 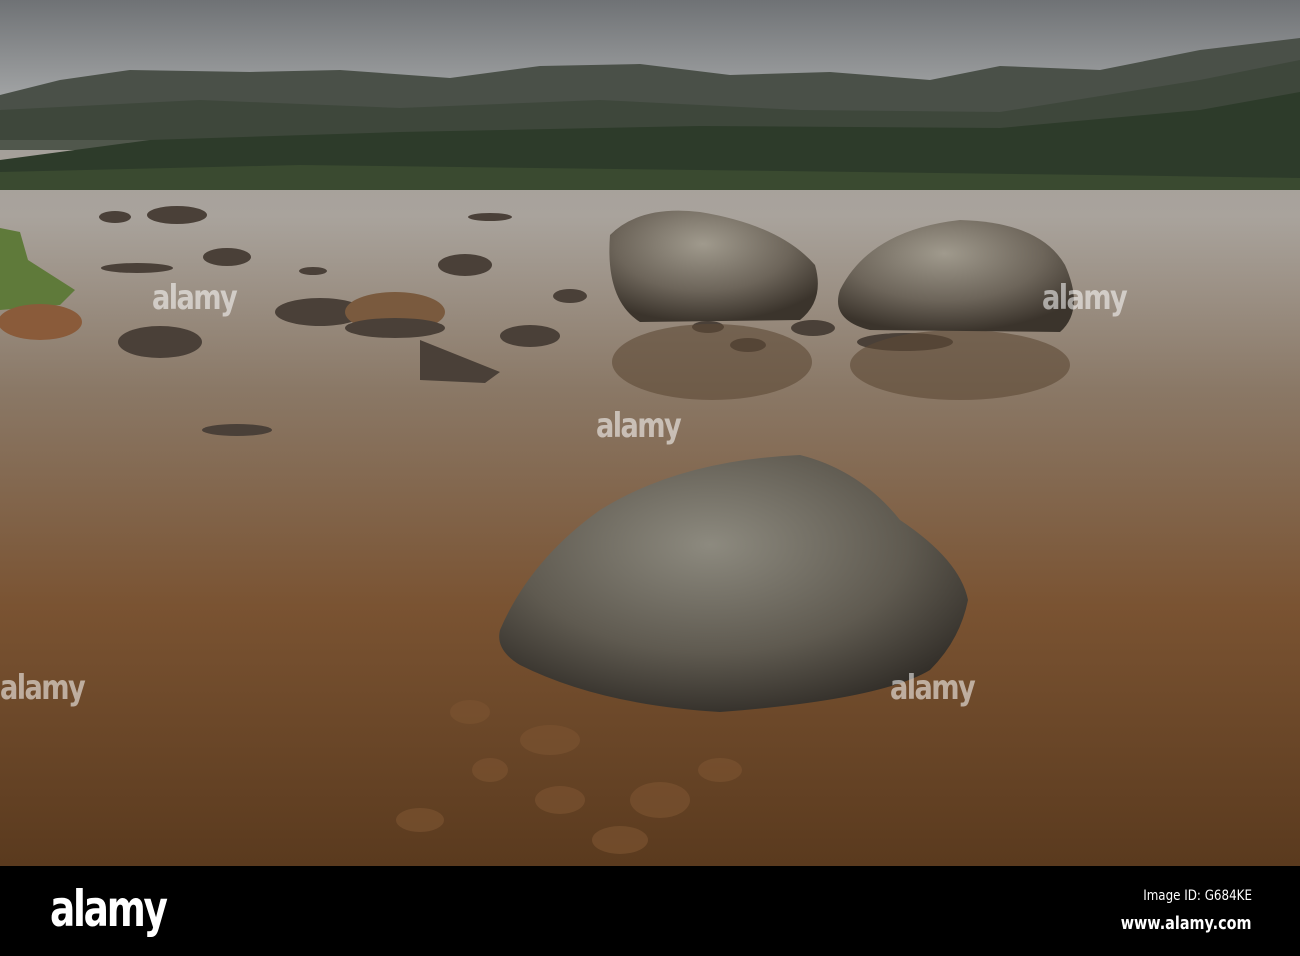 I want to click on footer-bar: alamy Image ID: G684KE www.alamy.com, so click(x=650, y=911).